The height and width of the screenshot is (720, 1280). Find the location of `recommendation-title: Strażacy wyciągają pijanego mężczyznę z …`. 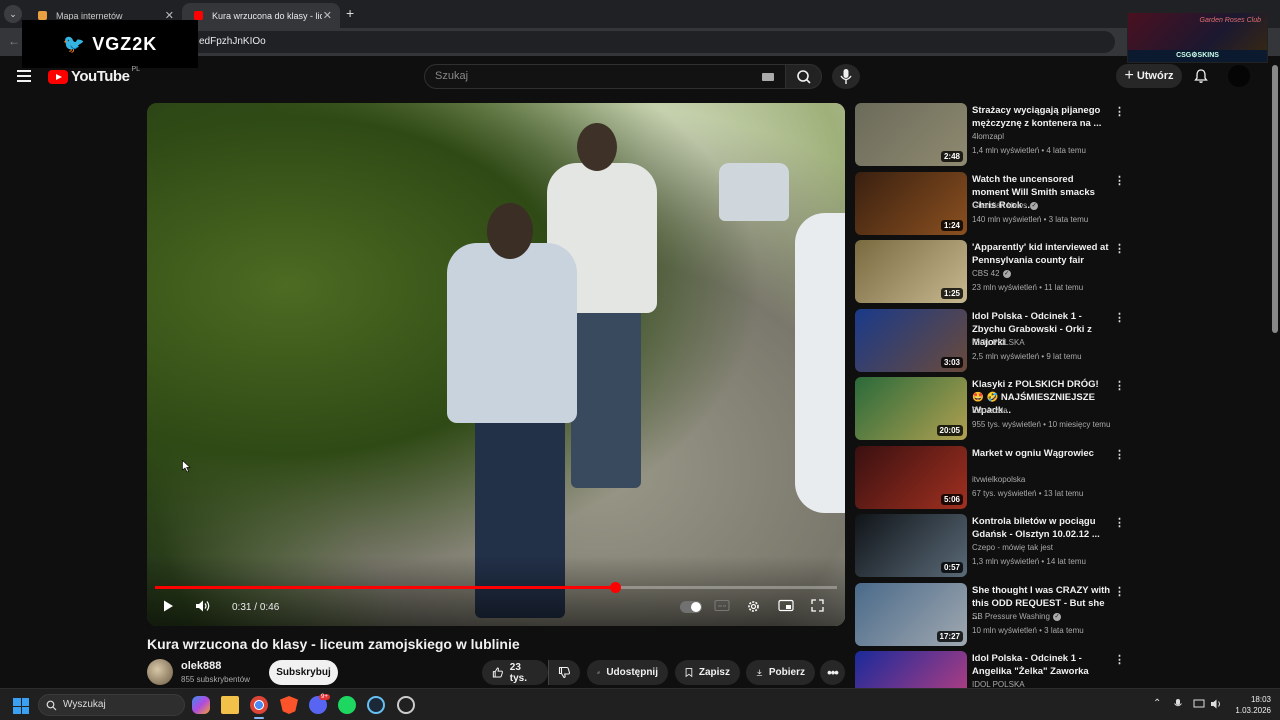

recommendation-title: Strażacy wyciągają pijanego mężczyznę z … is located at coordinates (1042, 117).